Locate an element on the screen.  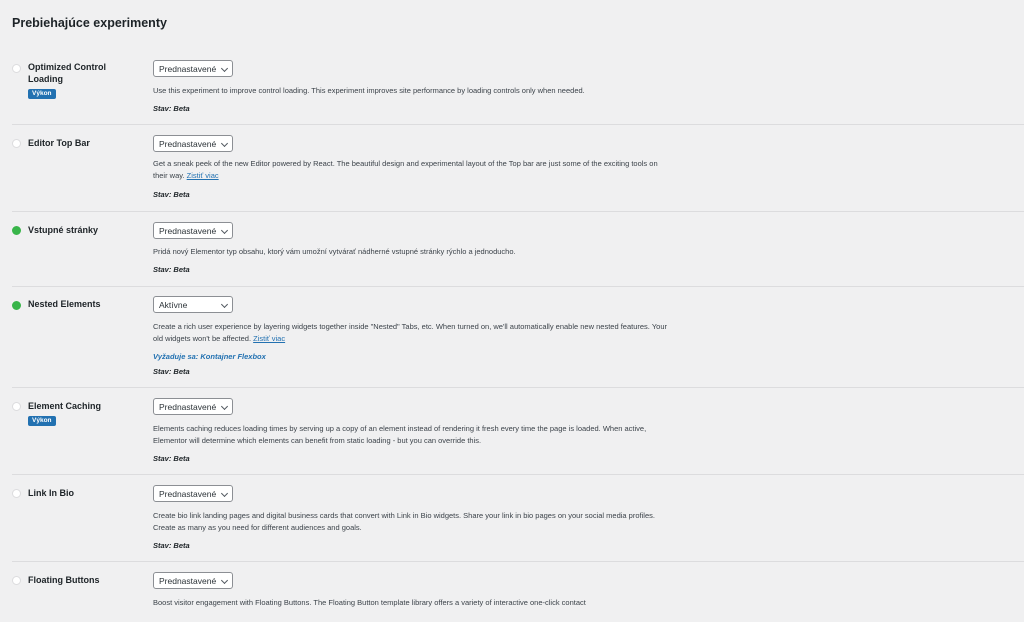
experiment-name: Element Caching is located at coordinates (65, 406).